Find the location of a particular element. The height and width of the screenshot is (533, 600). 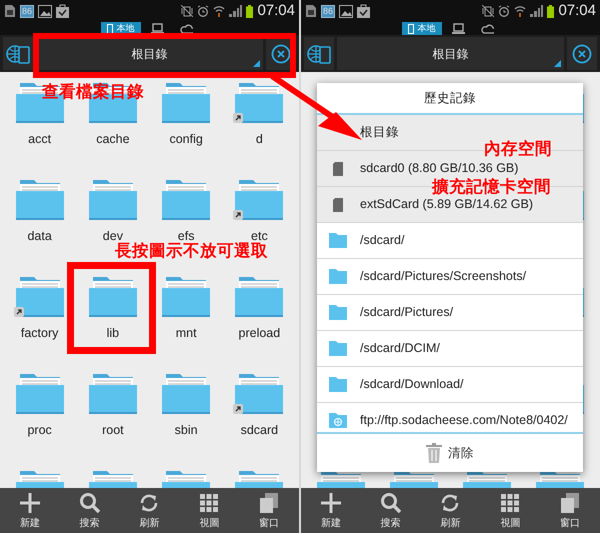

network-folder-icon is located at coordinates (338, 420).